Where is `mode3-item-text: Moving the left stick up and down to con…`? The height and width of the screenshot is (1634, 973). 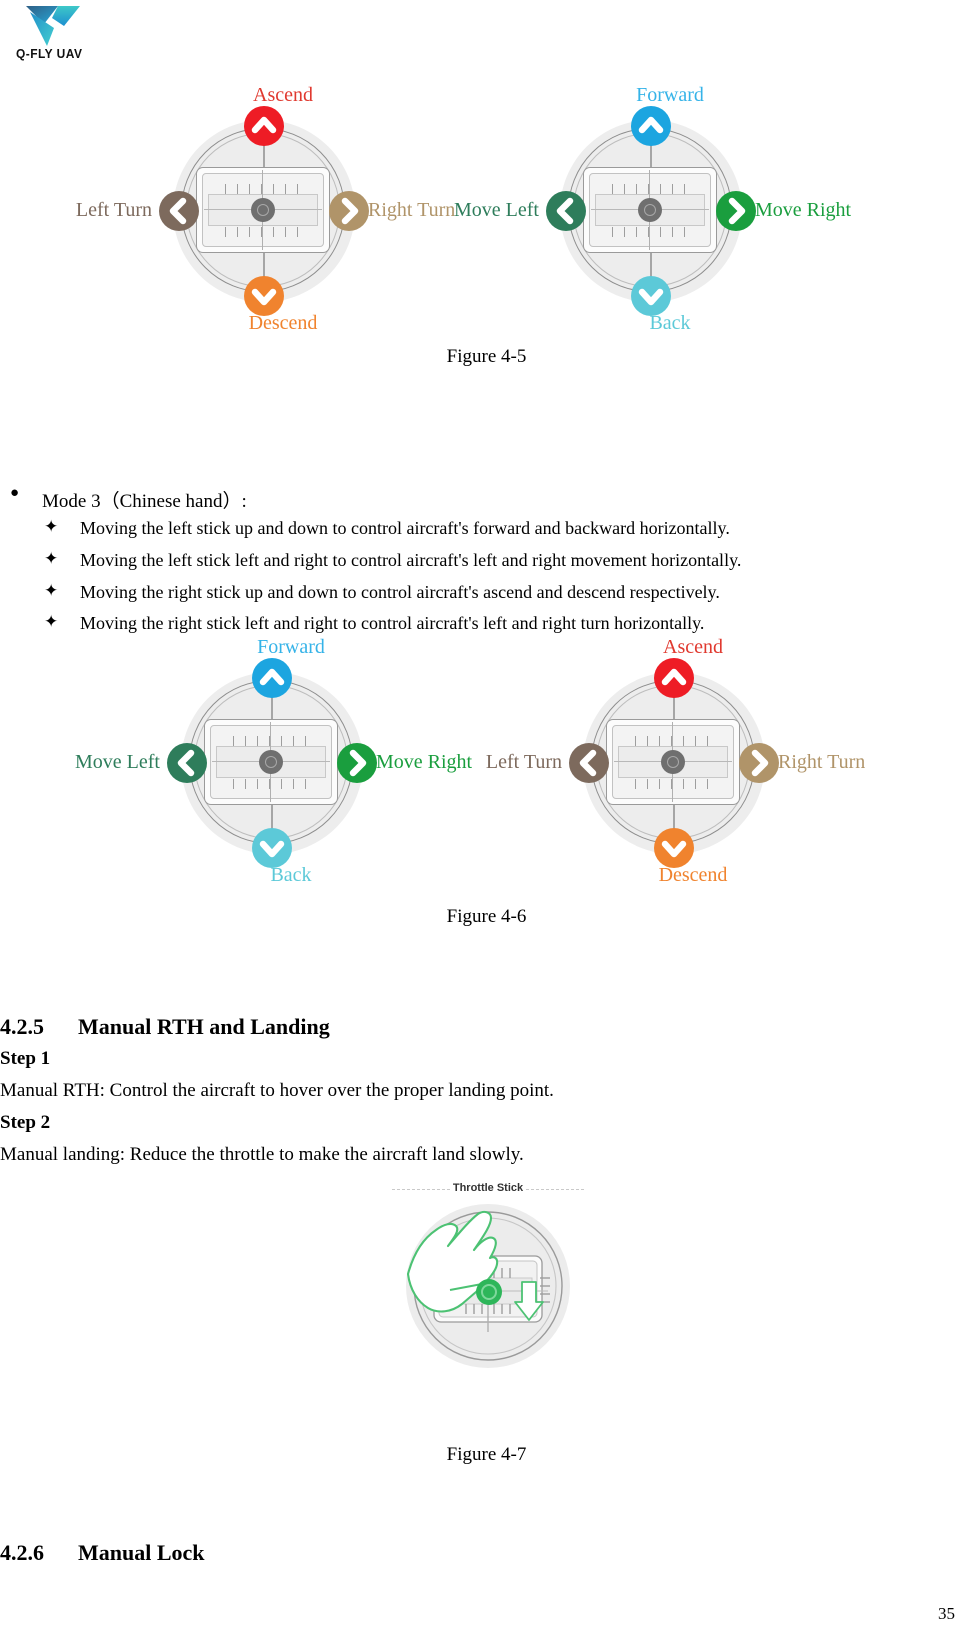 mode3-item-text: Moving the left stick up and down to con… is located at coordinates (405, 528).